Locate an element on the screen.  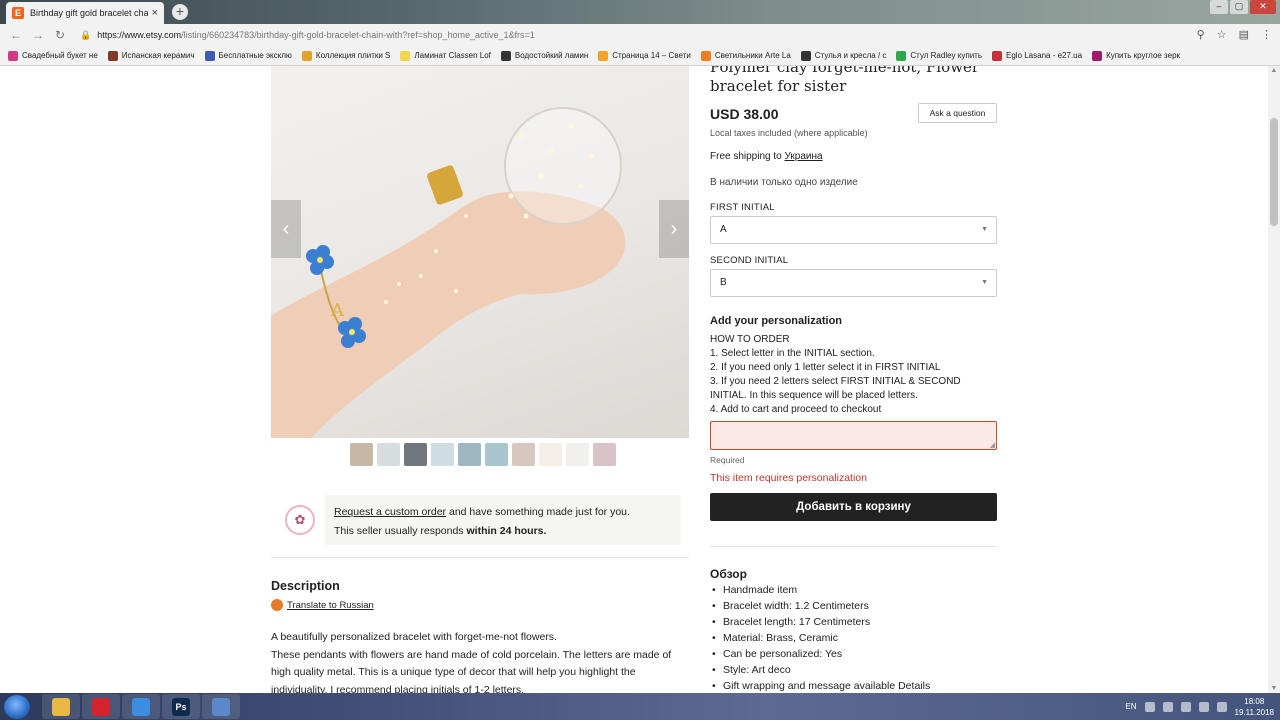
network-icon is located at coordinates (1203, 706).